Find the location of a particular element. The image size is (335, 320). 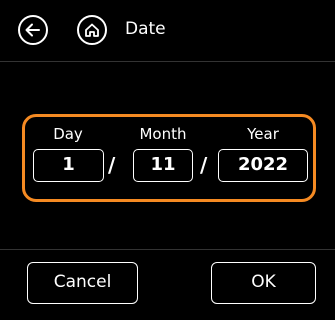

home-icon is located at coordinates (92, 30).